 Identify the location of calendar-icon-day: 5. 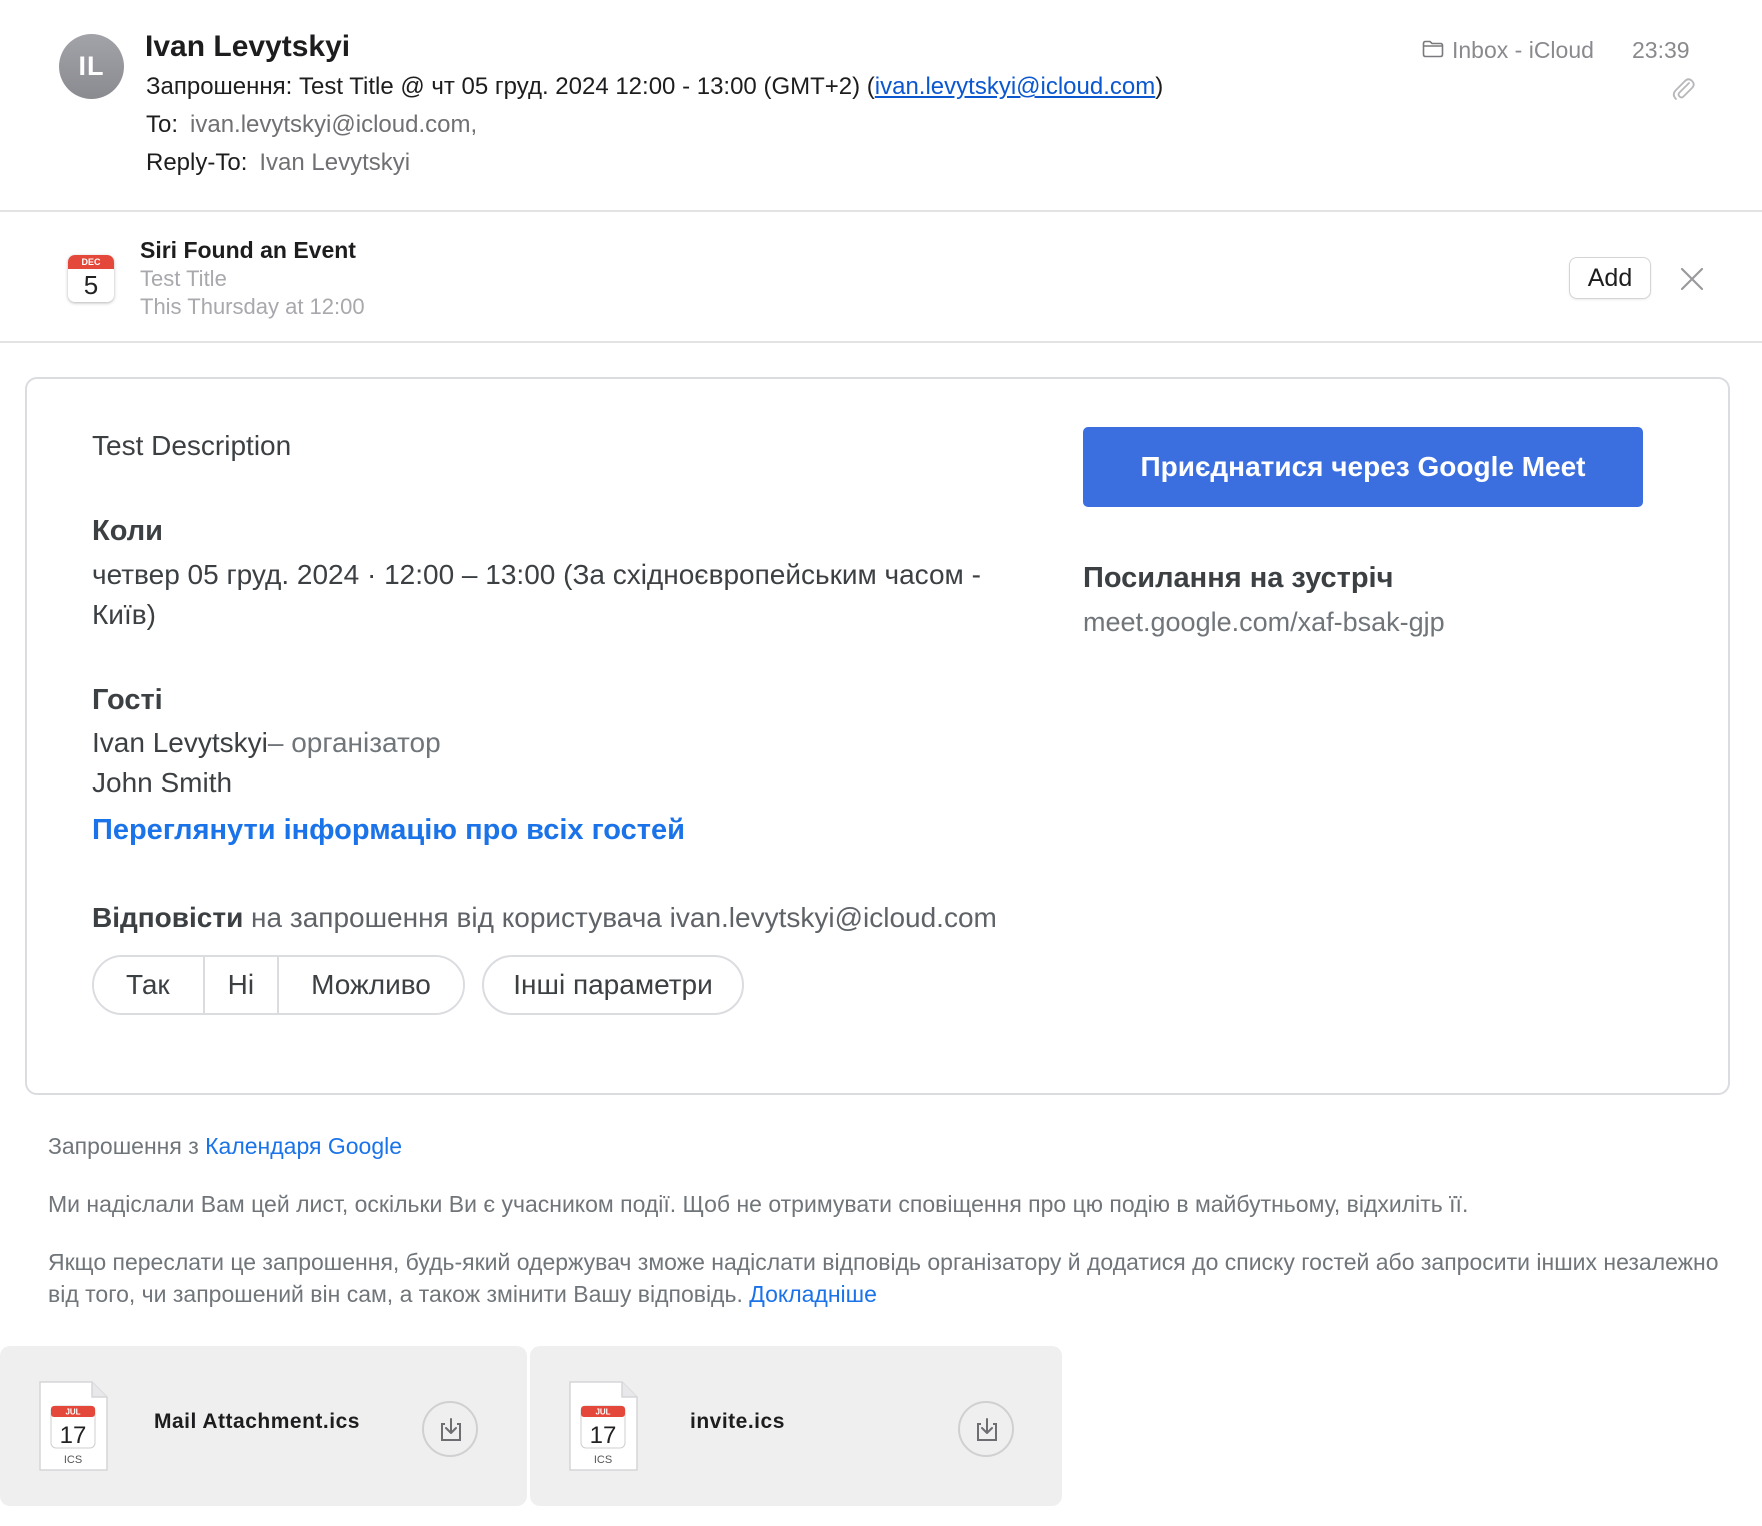
(91, 285).